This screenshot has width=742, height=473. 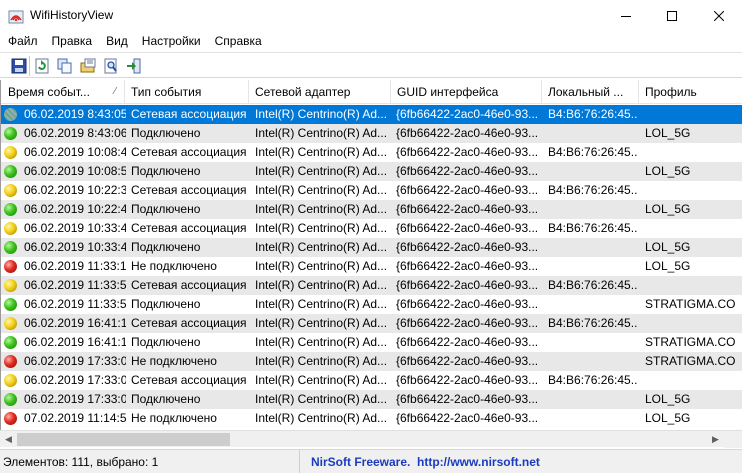 What do you see at coordinates (111, 66) in the screenshot?
I see `find-button` at bounding box center [111, 66].